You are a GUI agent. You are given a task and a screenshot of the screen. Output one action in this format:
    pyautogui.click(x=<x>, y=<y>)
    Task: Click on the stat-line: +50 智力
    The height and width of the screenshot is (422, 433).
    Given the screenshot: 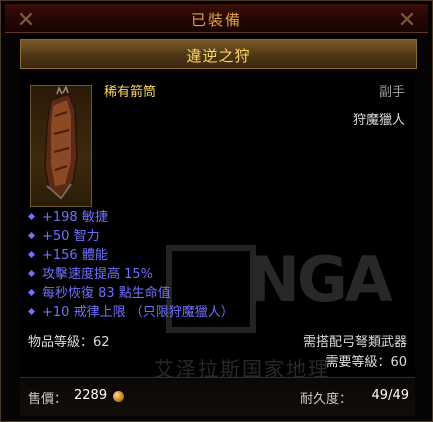 What is the action you would take?
    pyautogui.click(x=130, y=236)
    